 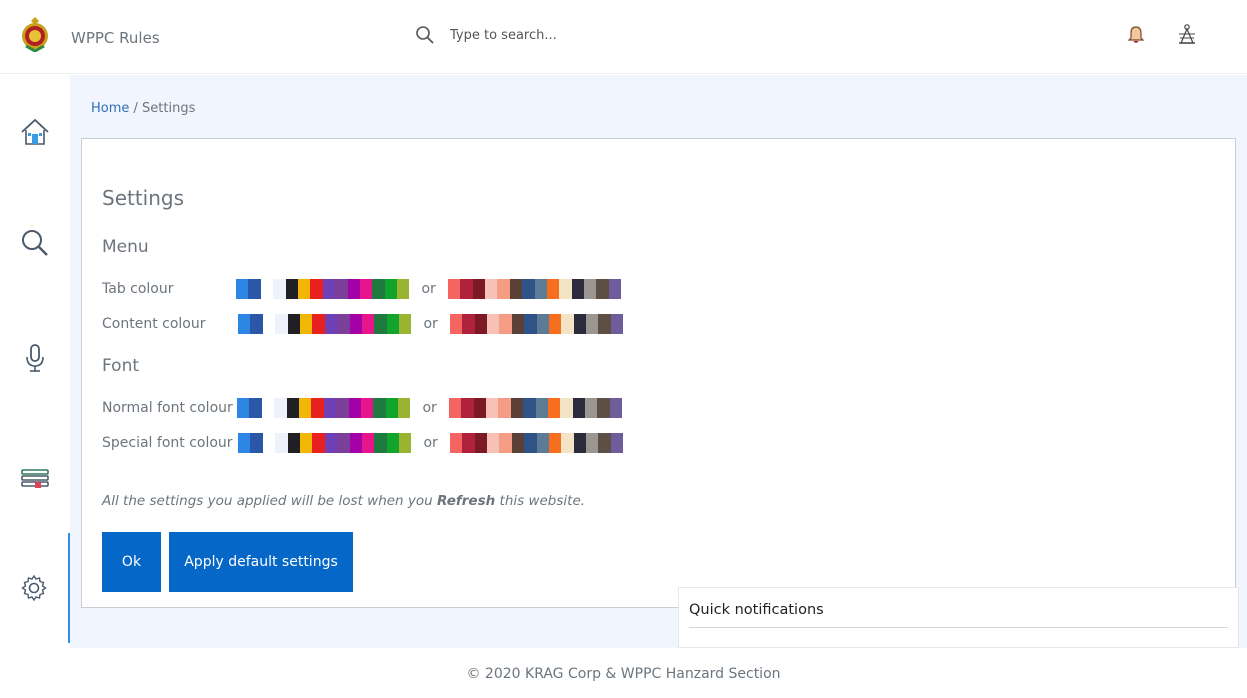 What do you see at coordinates (261, 562) in the screenshot?
I see `apply-default-settings-button: Apply default settings` at bounding box center [261, 562].